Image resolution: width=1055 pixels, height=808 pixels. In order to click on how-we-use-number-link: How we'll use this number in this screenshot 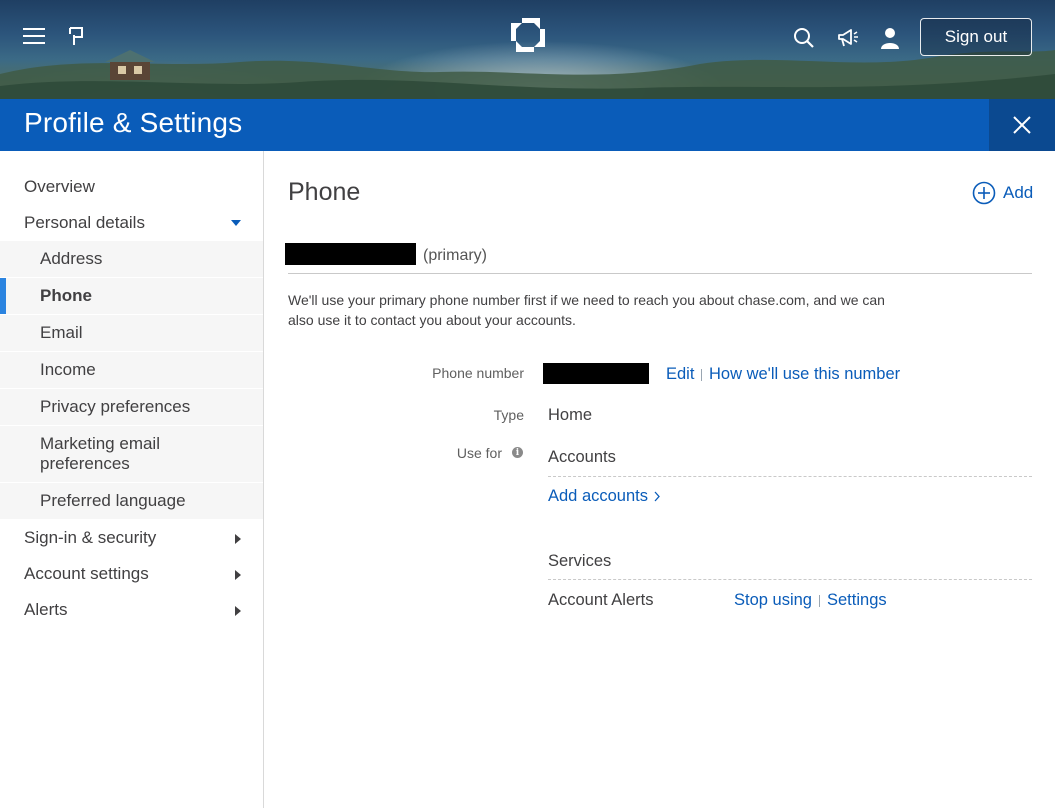, I will do `click(804, 374)`.